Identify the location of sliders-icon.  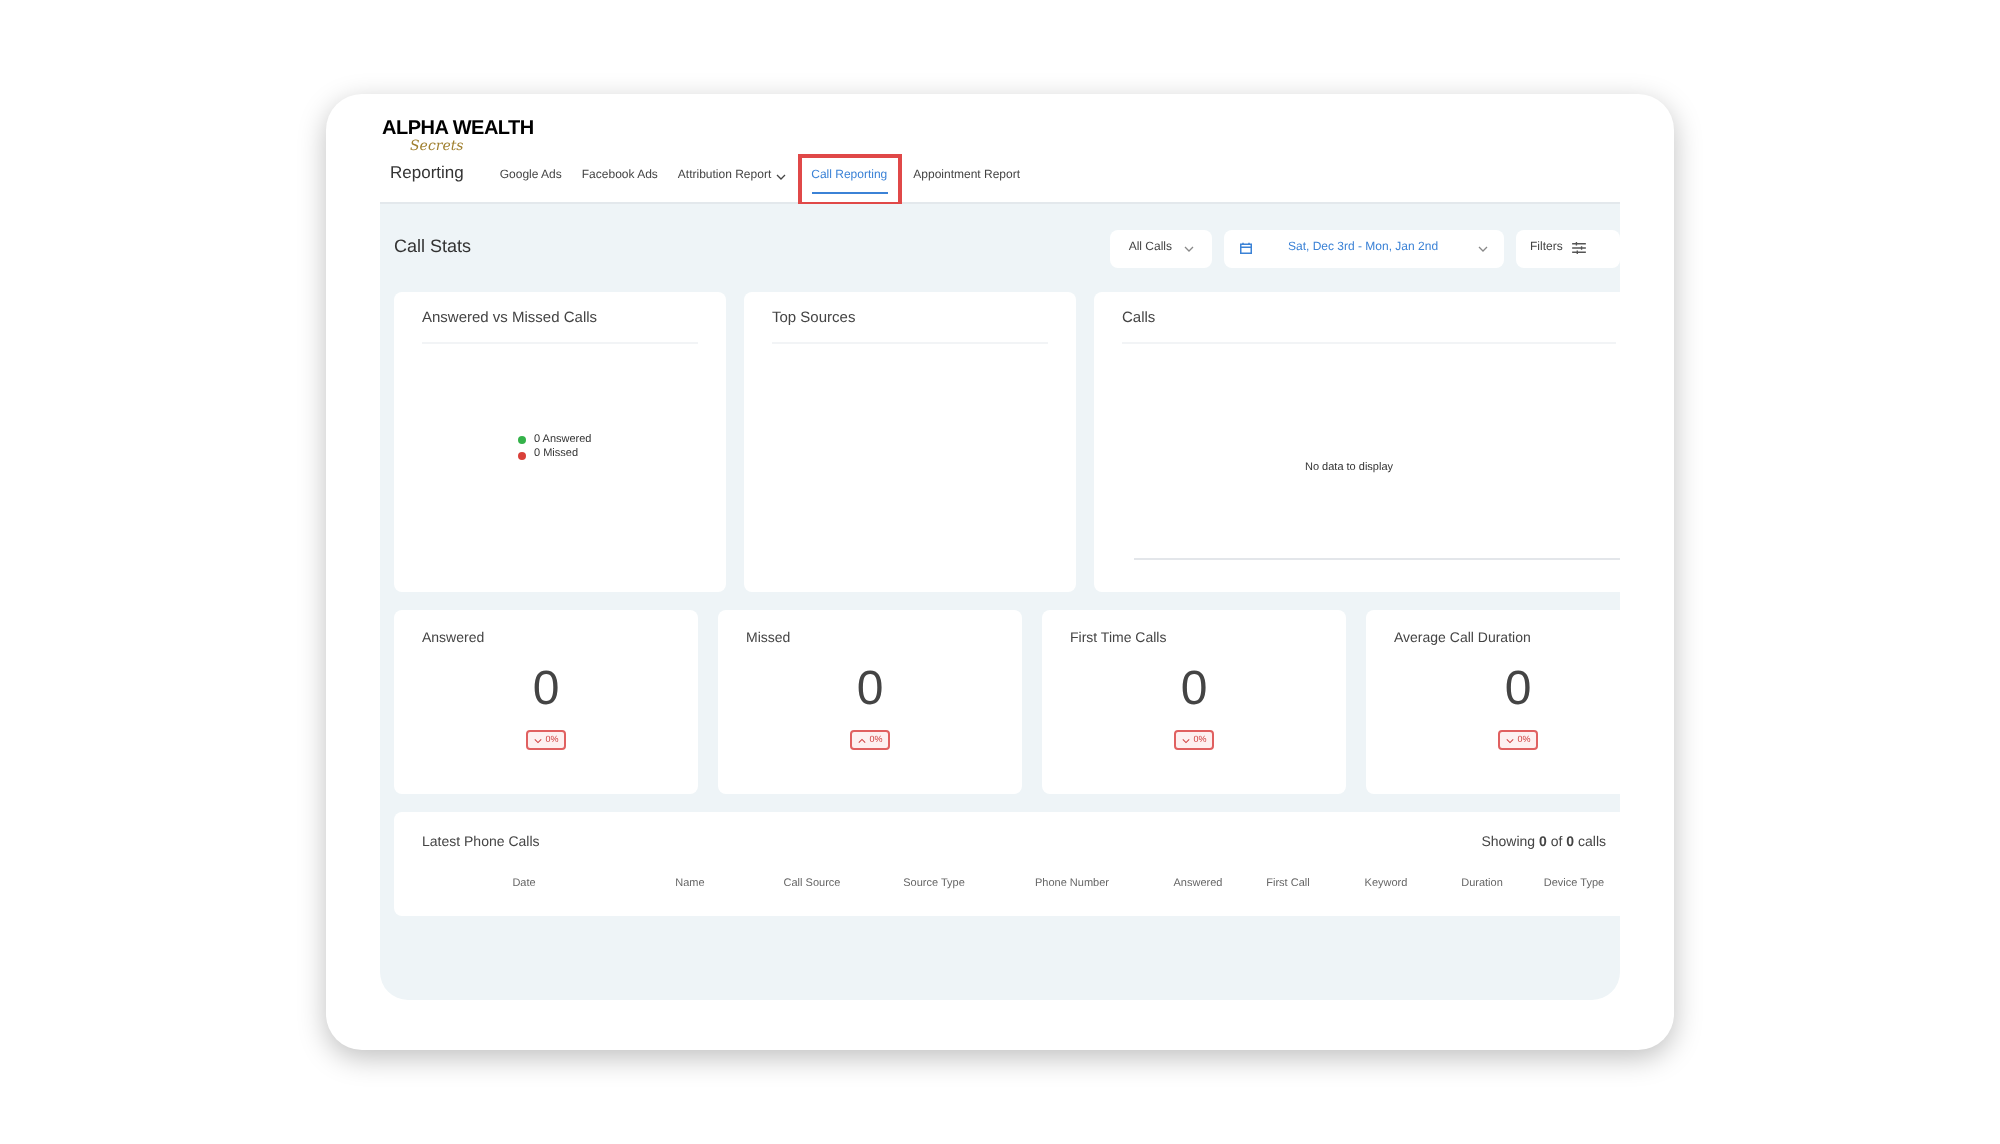
(1579, 248).